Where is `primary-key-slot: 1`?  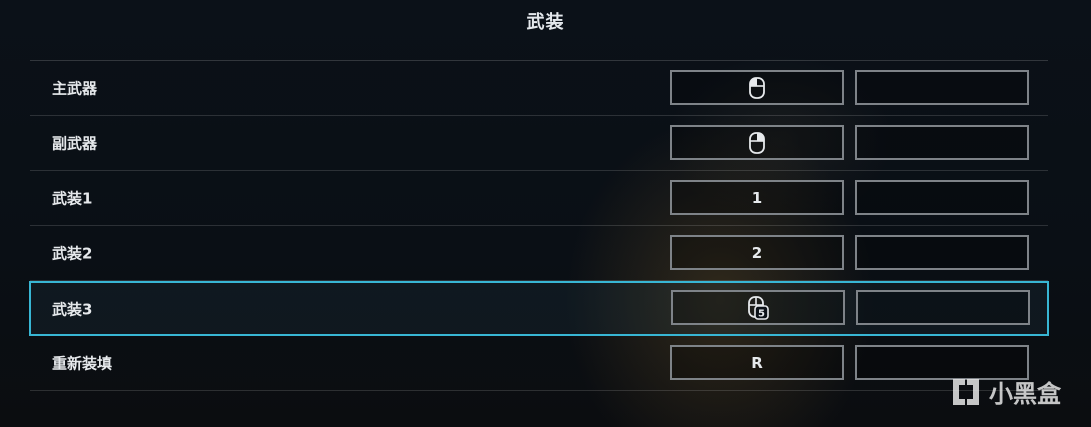
primary-key-slot: 1 is located at coordinates (757, 197).